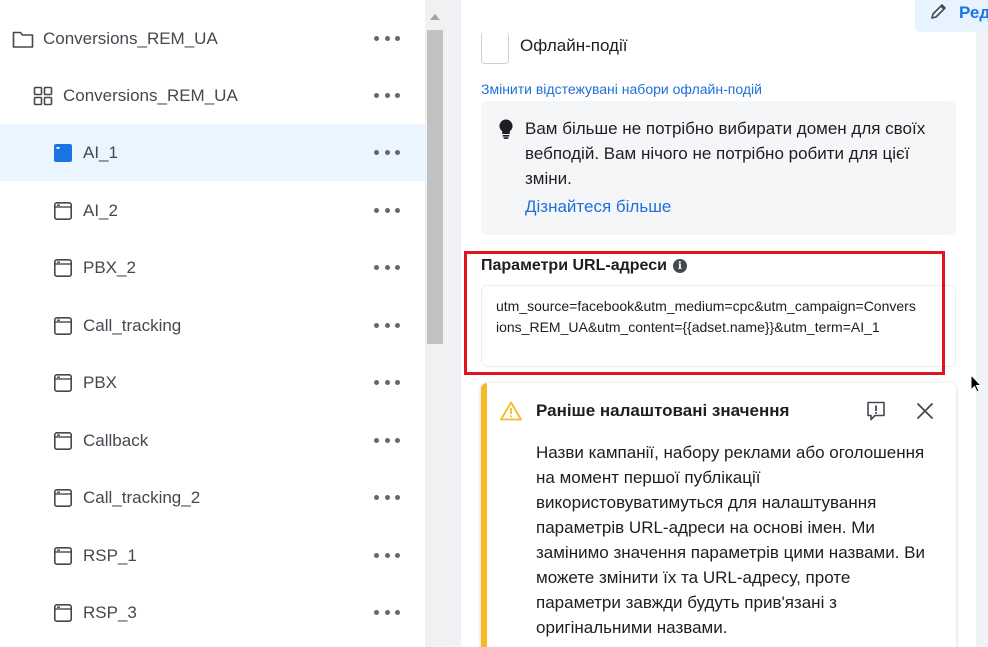 Image resolution: width=988 pixels, height=647 pixels. What do you see at coordinates (598, 207) in the screenshot?
I see `learn-more-link: Дізнайтеся більше` at bounding box center [598, 207].